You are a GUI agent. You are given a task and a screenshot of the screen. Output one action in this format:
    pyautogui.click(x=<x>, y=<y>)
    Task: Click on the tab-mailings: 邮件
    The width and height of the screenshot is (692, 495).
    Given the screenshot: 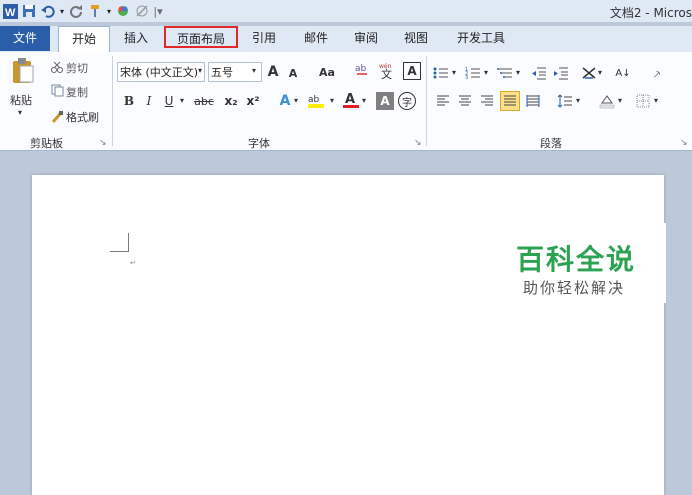 What is the action you would take?
    pyautogui.click(x=316, y=38)
    